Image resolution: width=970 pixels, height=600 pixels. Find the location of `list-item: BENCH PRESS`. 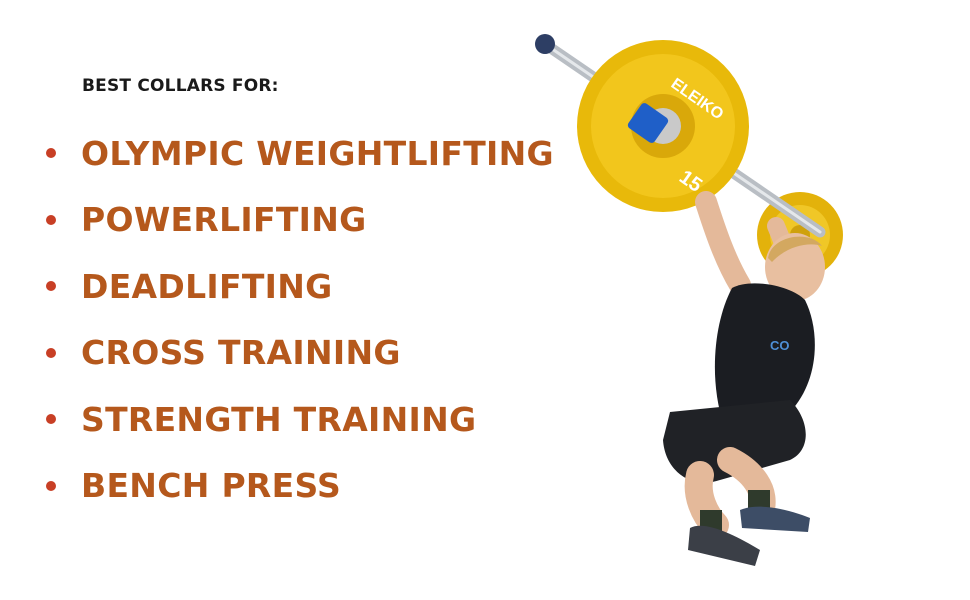

list-item: BENCH PRESS is located at coordinates (300, 486).